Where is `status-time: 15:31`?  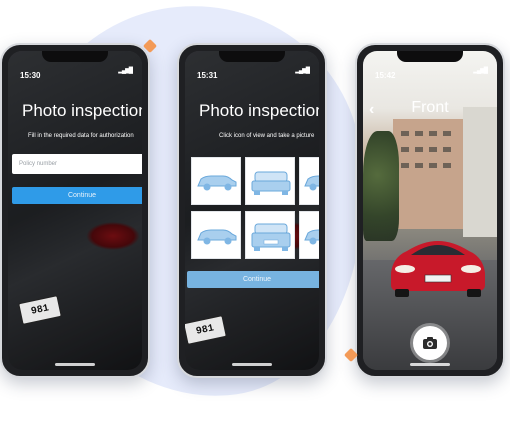 status-time: 15:31 is located at coordinates (207, 75).